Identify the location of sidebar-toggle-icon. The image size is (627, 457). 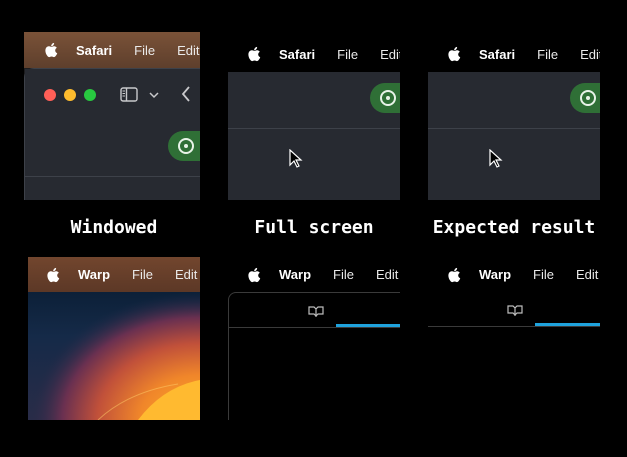
(129, 94).